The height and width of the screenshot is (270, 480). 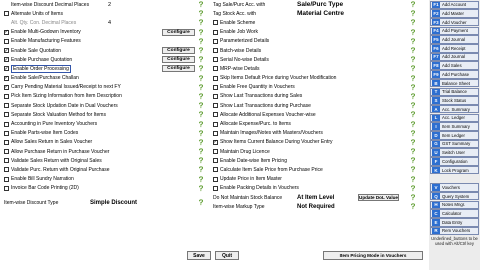 I want to click on sidebar-shortcut-button: U Switch User, so click(x=454, y=152).